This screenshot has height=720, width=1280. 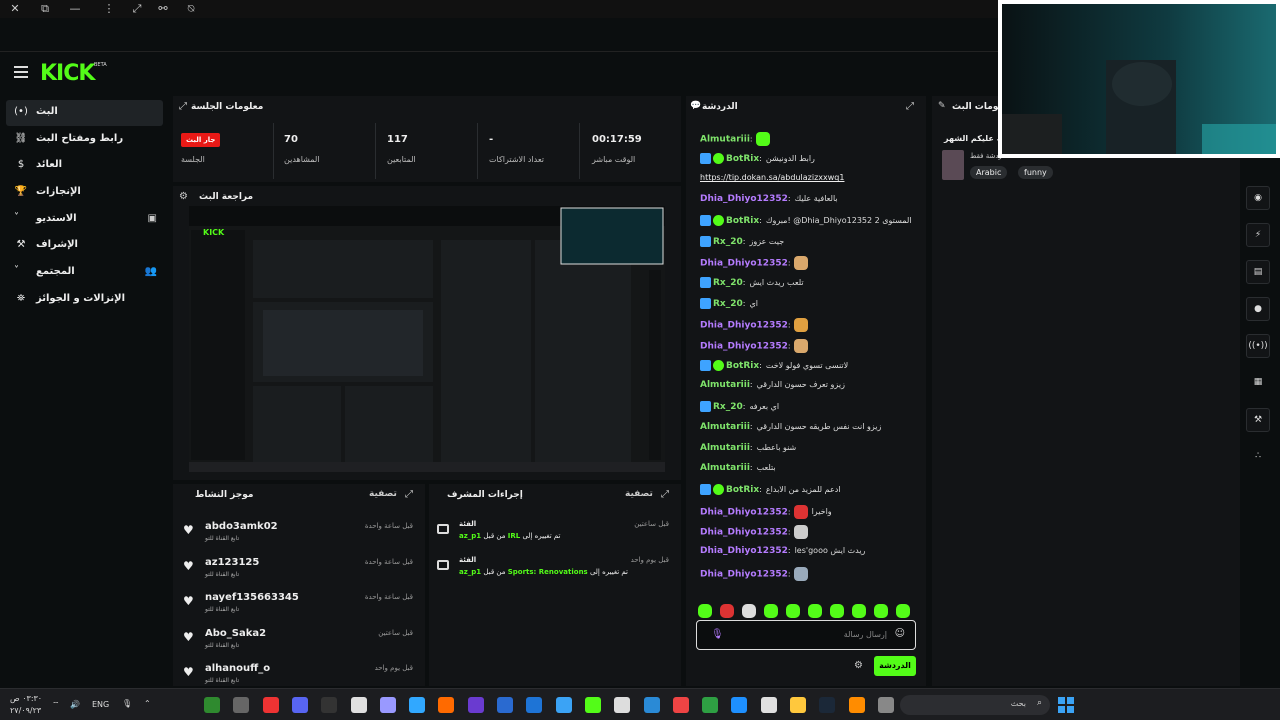 I want to click on chevron-up-icon: ⌃, so click(x=147, y=703).